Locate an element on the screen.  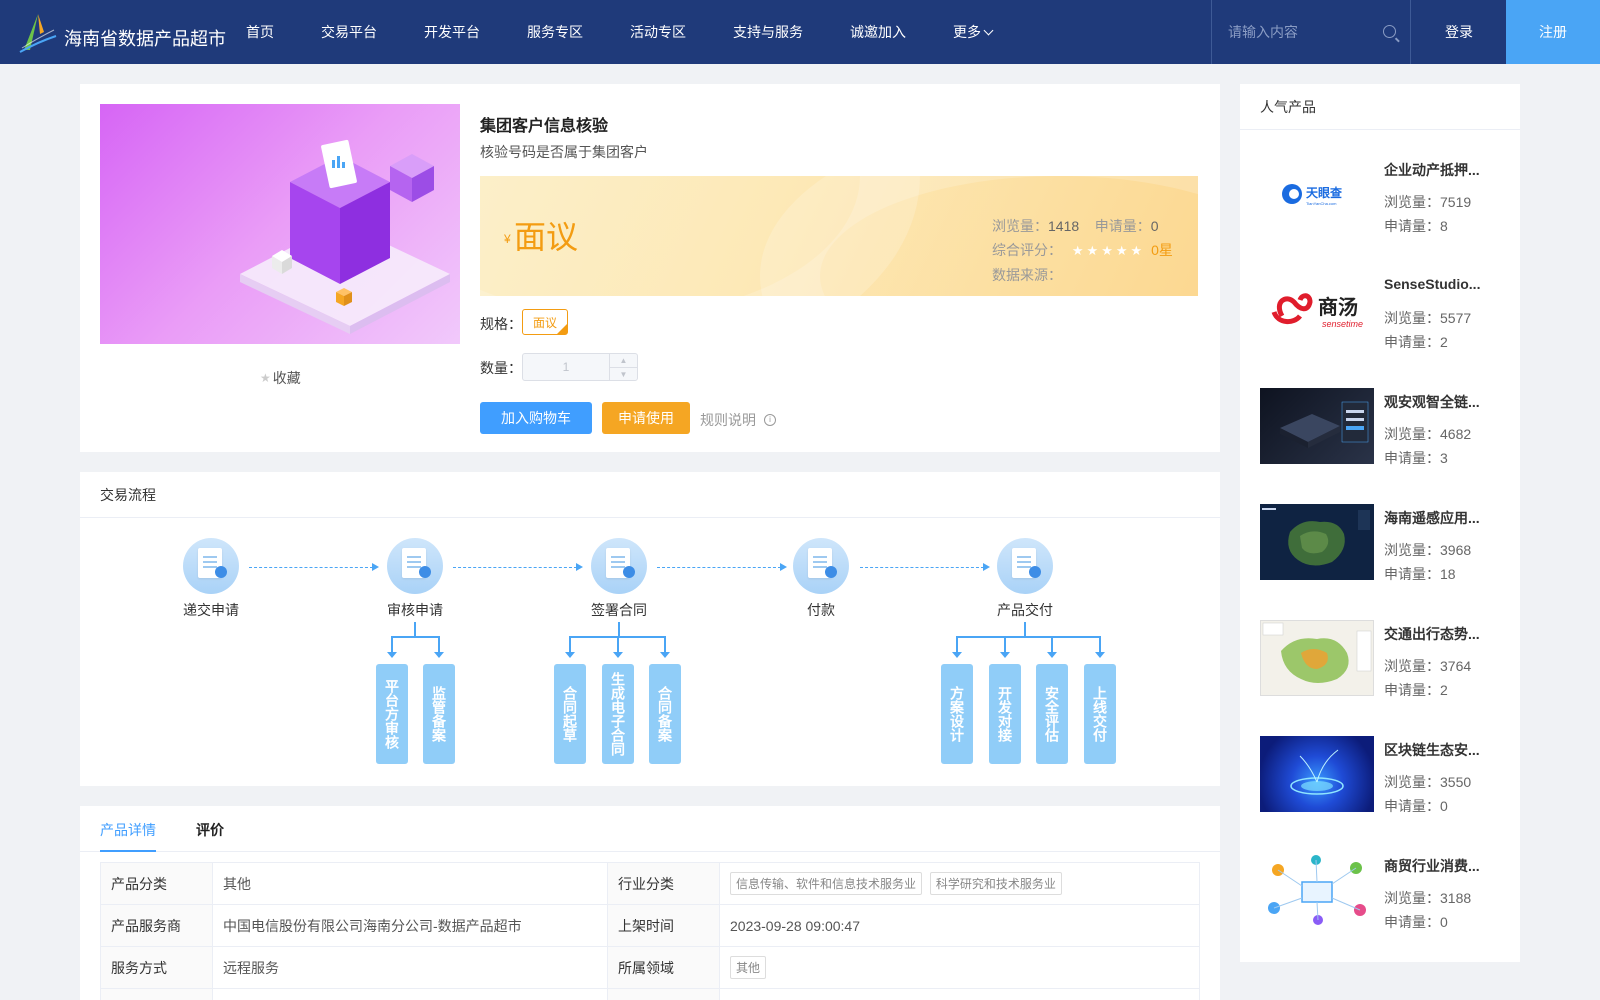
increment-icon: ▲ is located at coordinates (623, 361).